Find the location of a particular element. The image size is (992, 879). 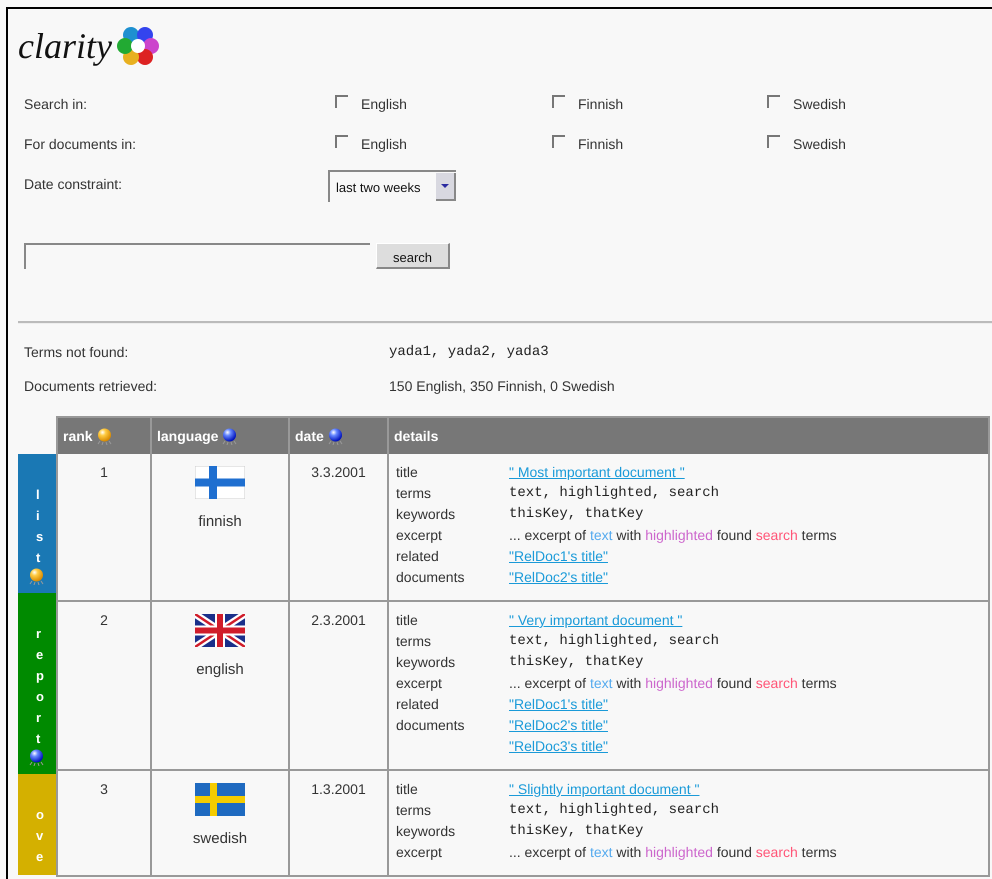

language-name: finnish is located at coordinates (220, 521).